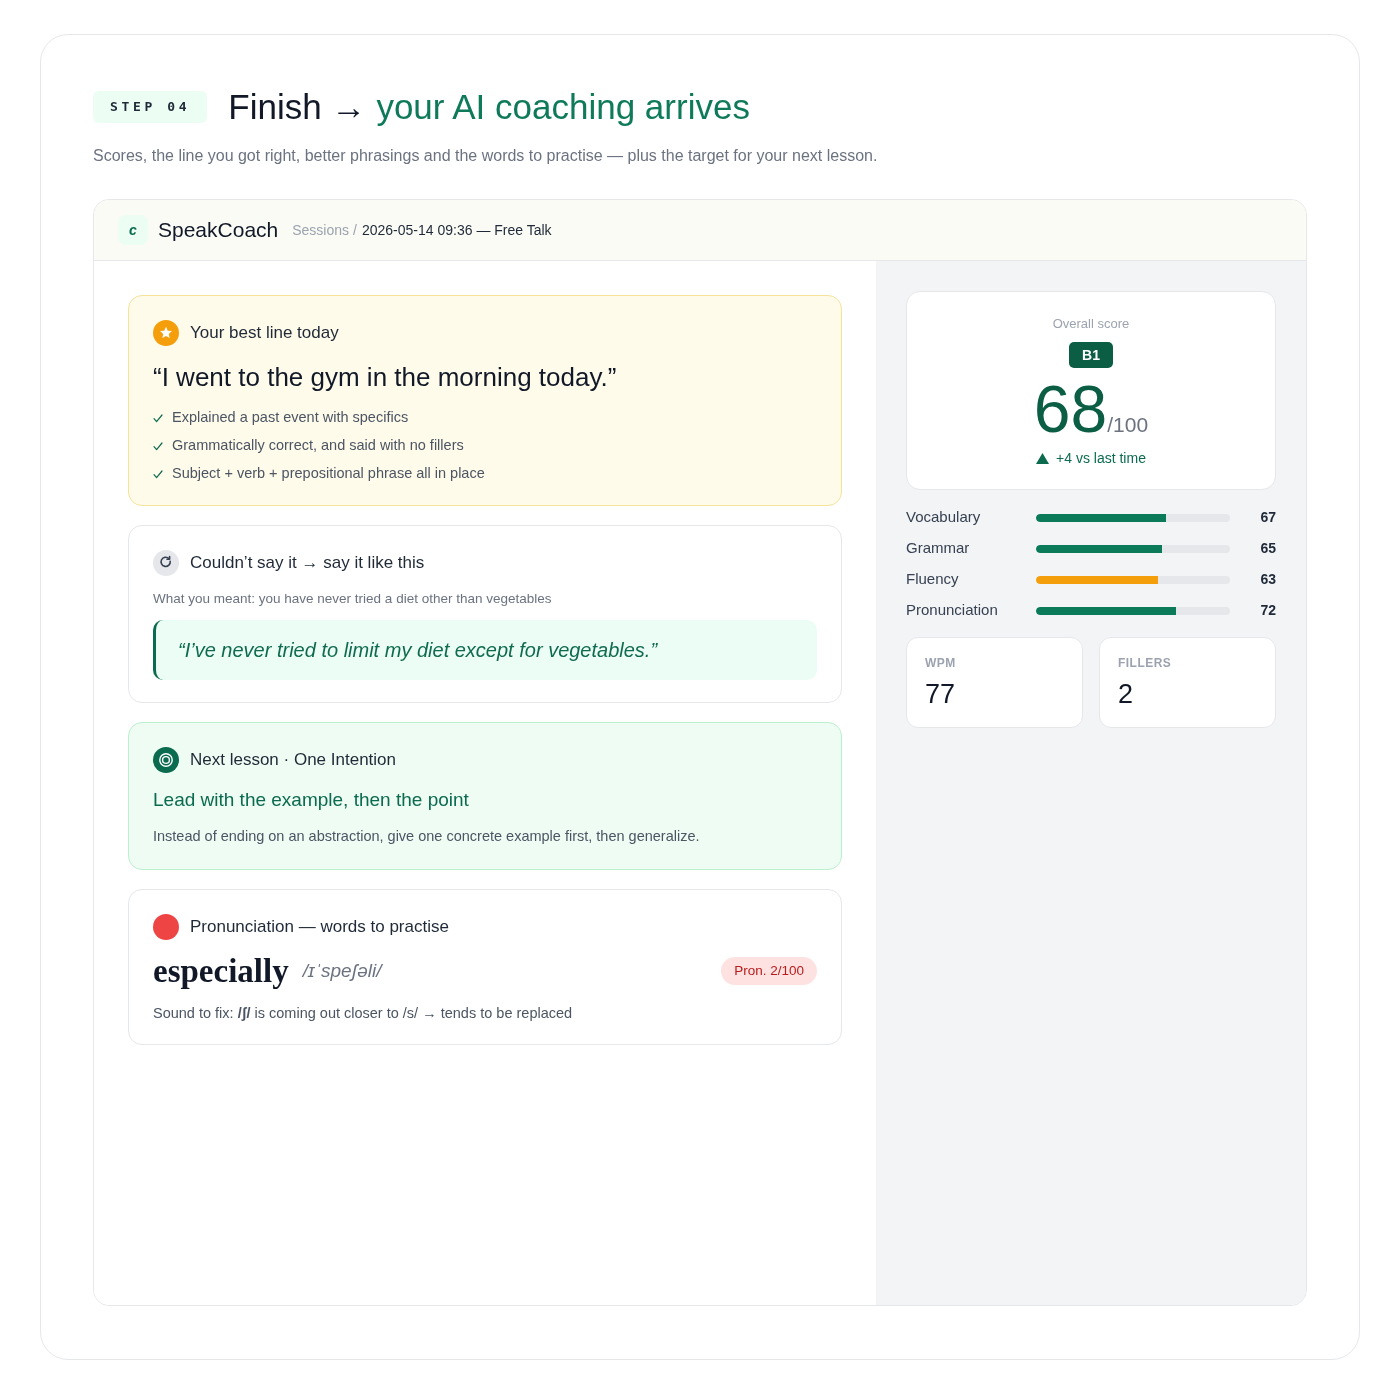  What do you see at coordinates (293, 760) in the screenshot?
I see `card-title: Next lesson · One Intention` at bounding box center [293, 760].